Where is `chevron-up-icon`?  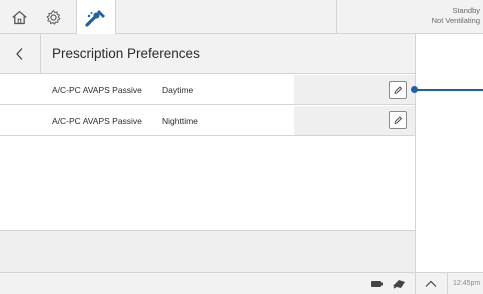
chevron-up-icon is located at coordinates (431, 283).